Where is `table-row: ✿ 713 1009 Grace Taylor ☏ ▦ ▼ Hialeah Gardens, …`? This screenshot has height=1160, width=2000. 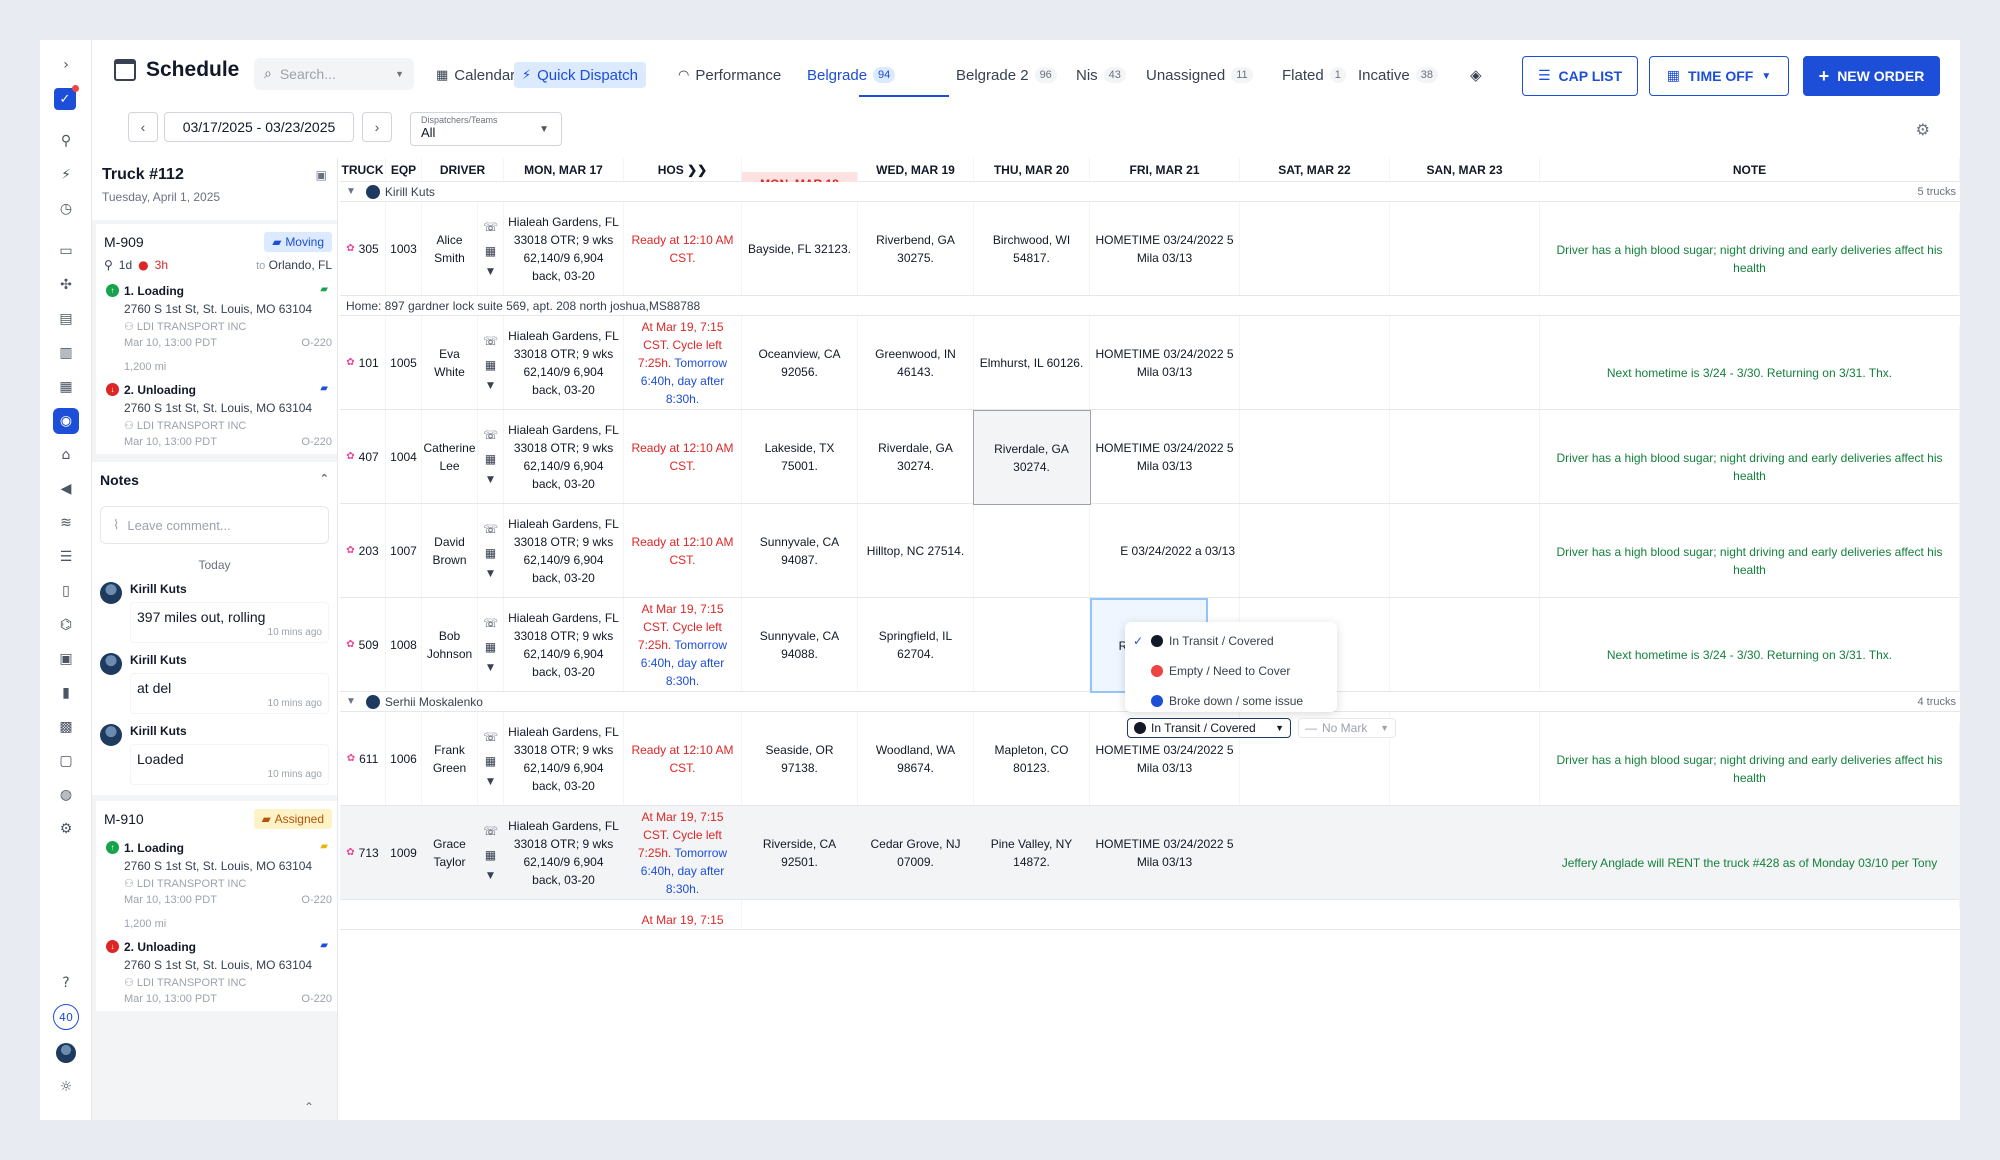
table-row: ✿ 713 1009 Grace Taylor ☏ ▦ ▼ Hialeah Gardens, … is located at coordinates (1150, 857).